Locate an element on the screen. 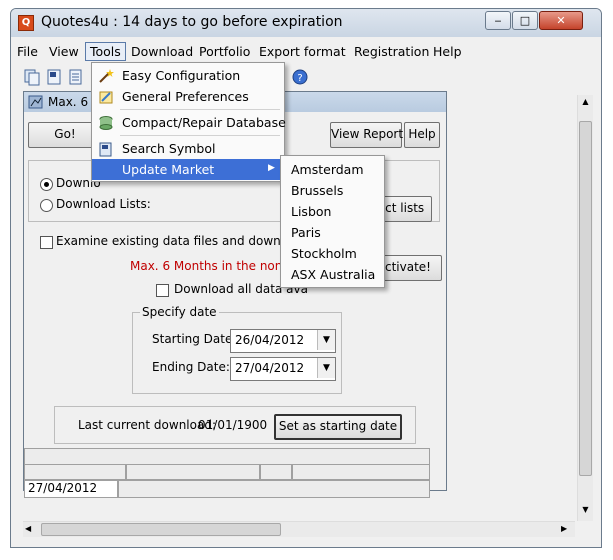 This screenshot has height=560, width=613. maximize-button: □ is located at coordinates (525, 20).